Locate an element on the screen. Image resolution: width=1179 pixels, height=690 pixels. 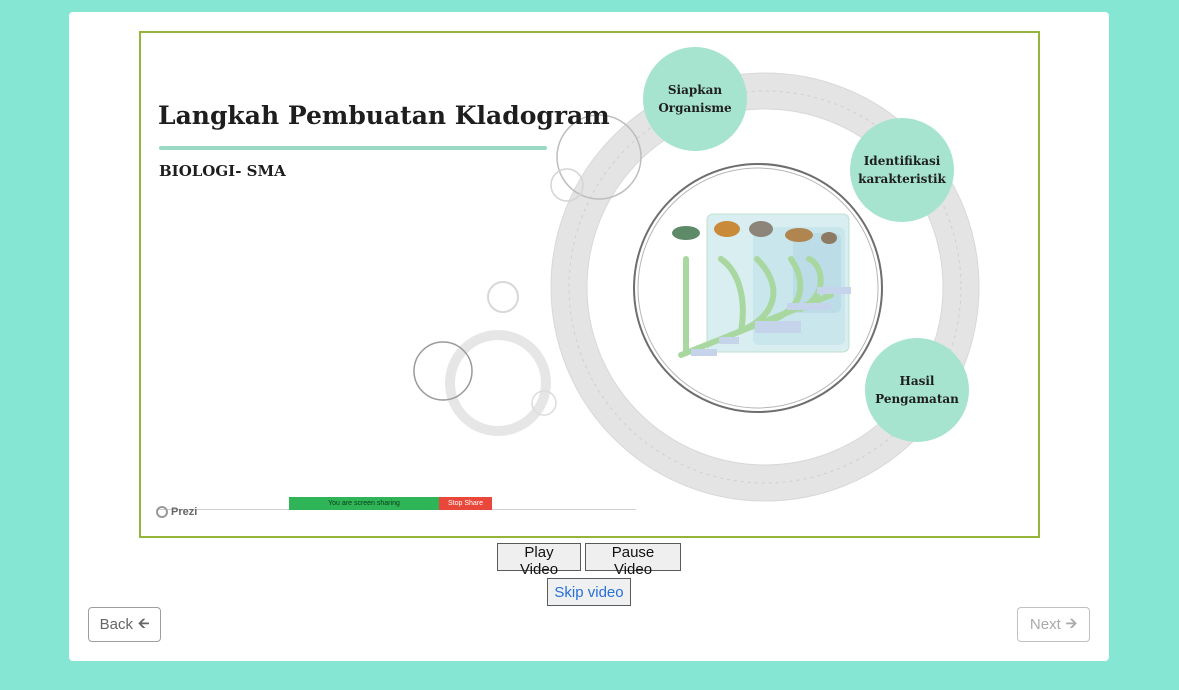
slide-title: Langkah Pembuatan Kladogram is located at coordinates (384, 115).